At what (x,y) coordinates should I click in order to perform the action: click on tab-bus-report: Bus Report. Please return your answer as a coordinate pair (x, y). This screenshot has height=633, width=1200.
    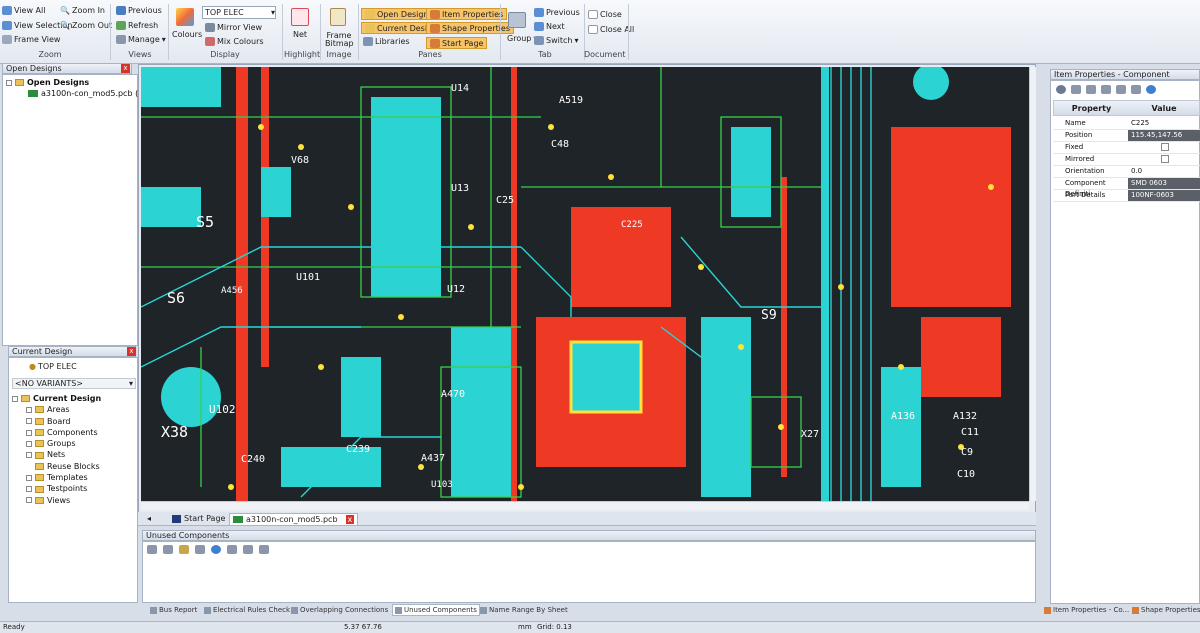
    Looking at the image, I should click on (173, 610).